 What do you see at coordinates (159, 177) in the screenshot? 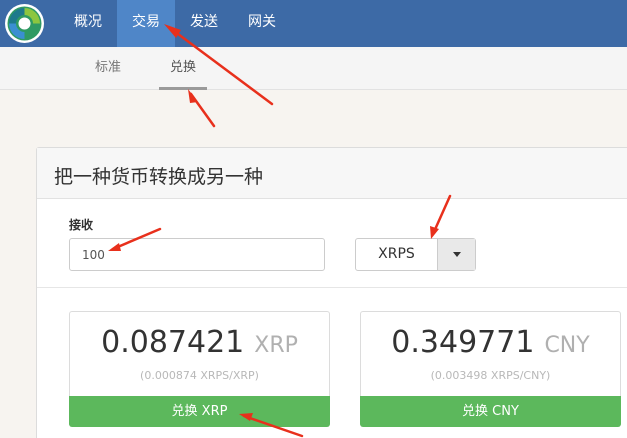
I see `panel-title: 把一种货币转换成另一种` at bounding box center [159, 177].